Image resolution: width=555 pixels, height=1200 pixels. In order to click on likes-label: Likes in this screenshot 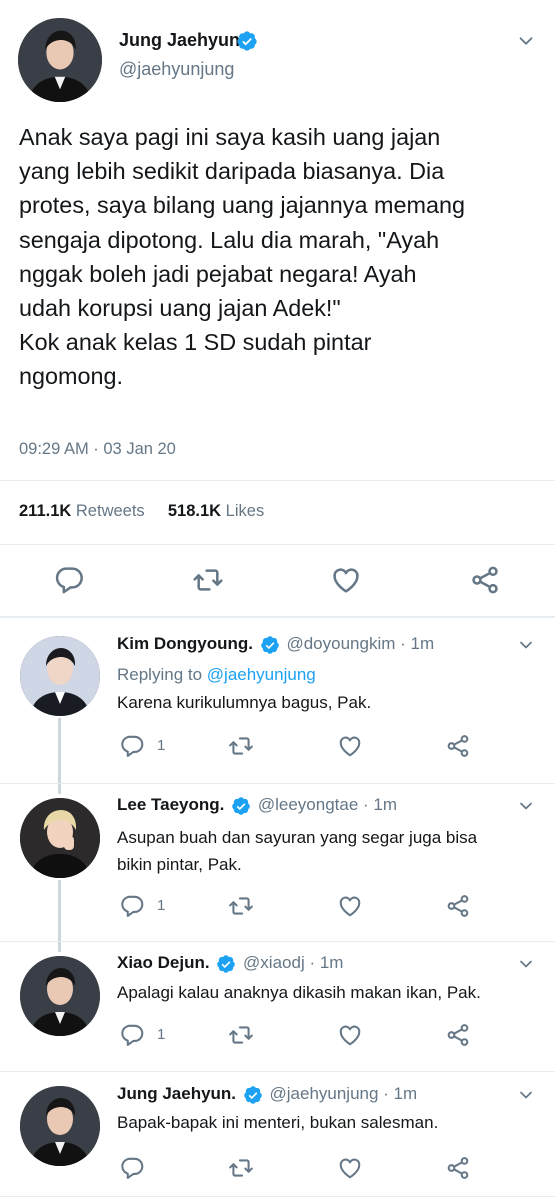, I will do `click(245, 511)`.